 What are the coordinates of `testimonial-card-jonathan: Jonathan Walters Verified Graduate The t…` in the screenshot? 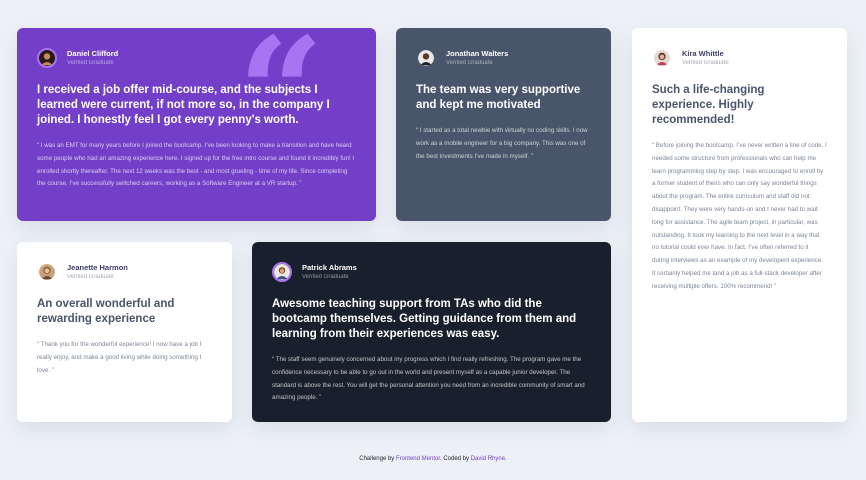 It's located at (503, 124).